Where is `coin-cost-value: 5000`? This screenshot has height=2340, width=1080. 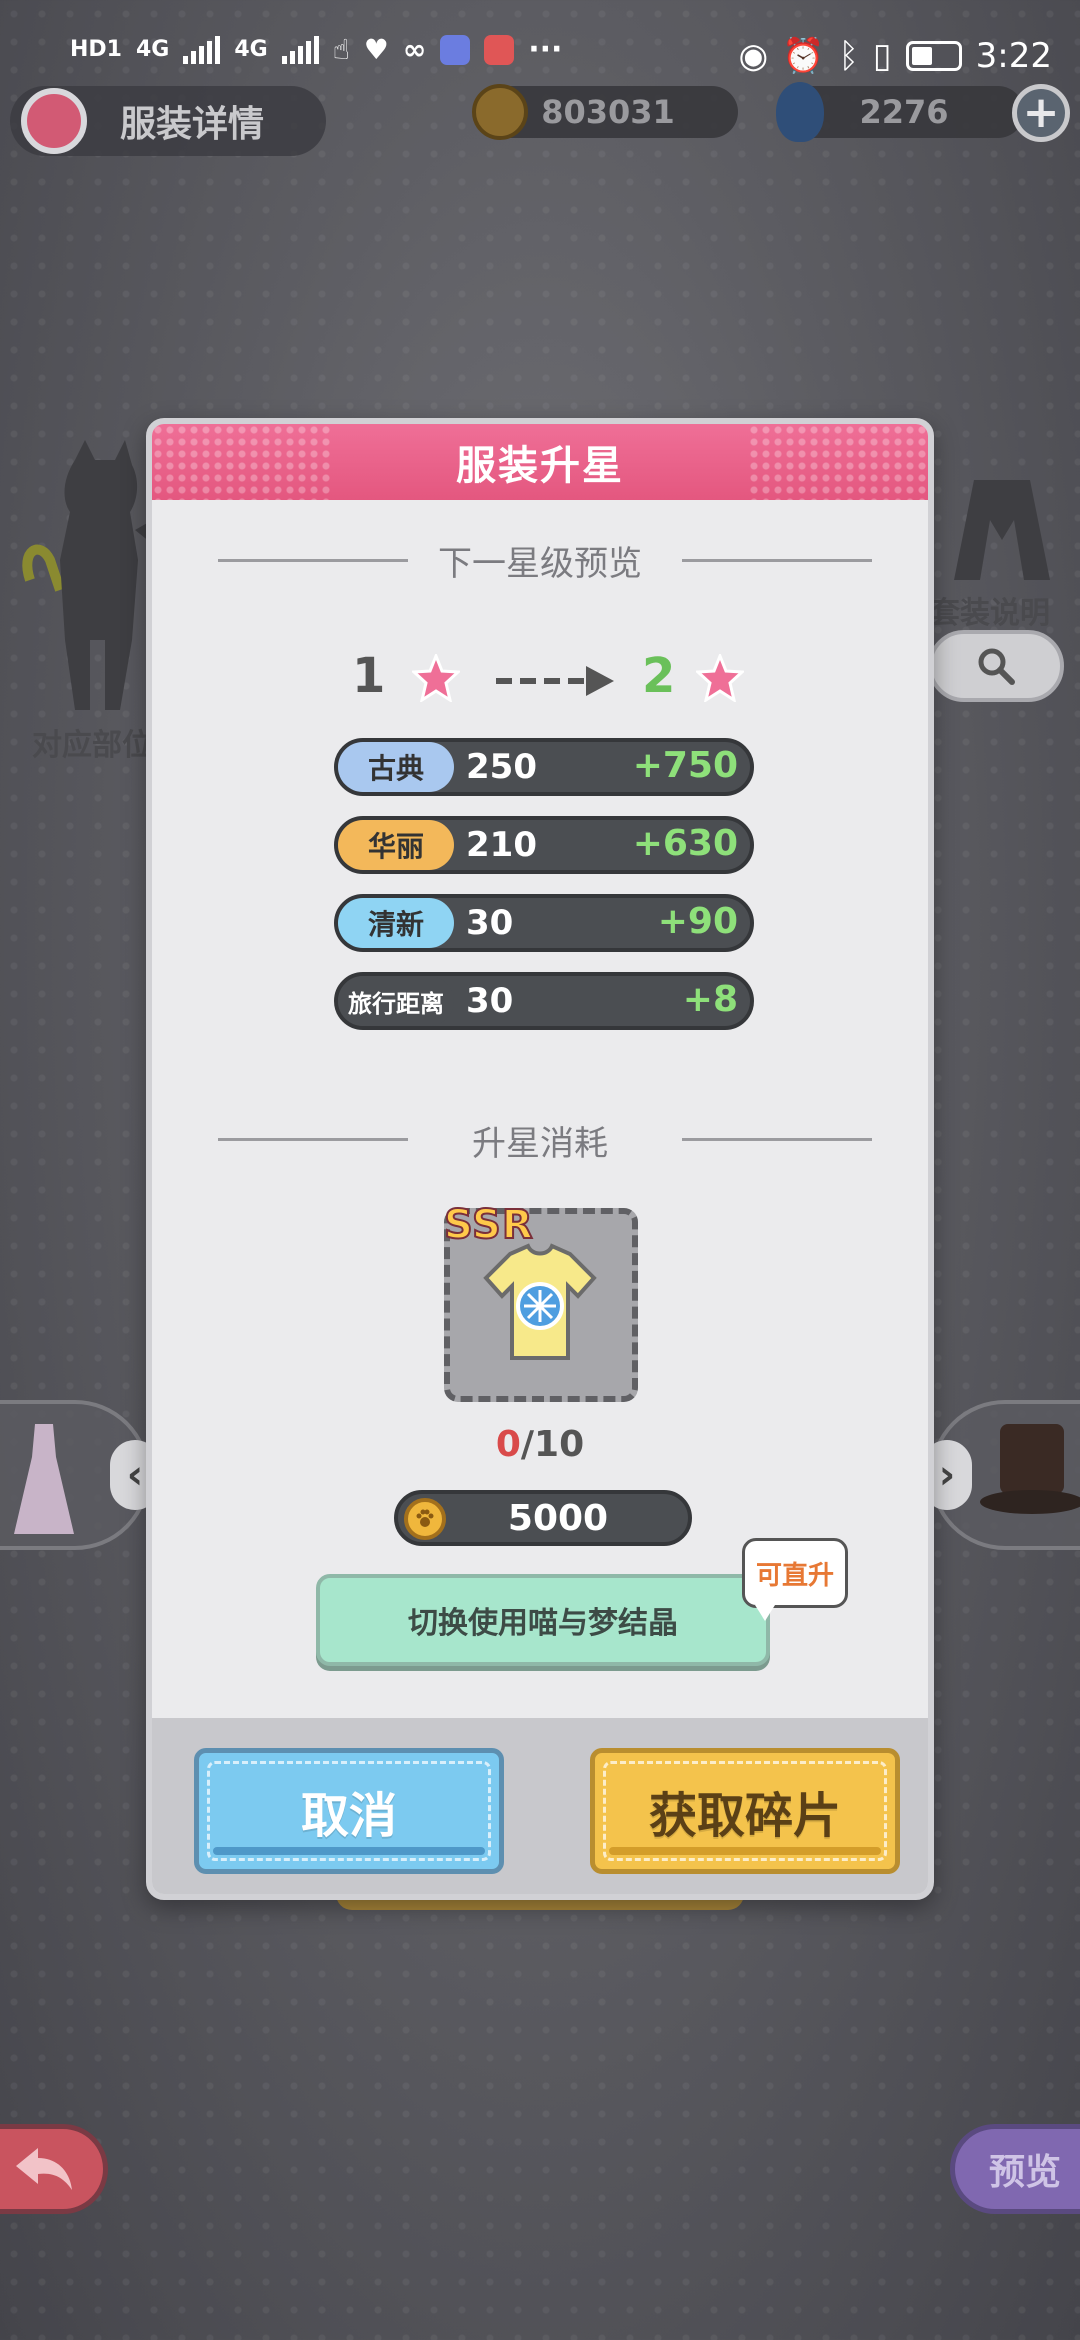 coin-cost-value: 5000 is located at coordinates (558, 1518).